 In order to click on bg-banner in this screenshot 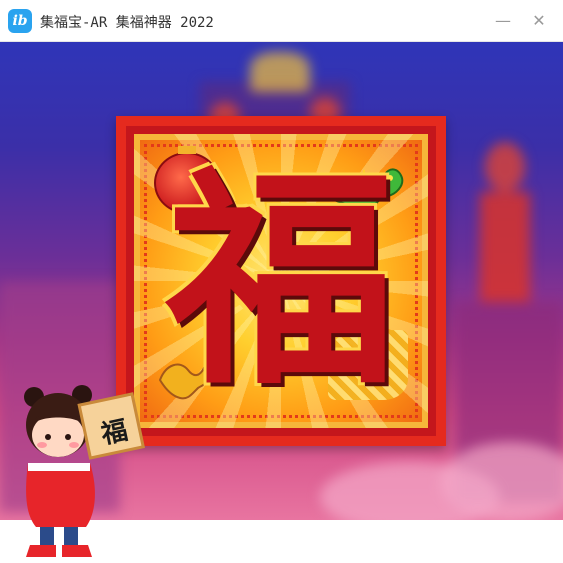, I will do `click(505, 247)`.